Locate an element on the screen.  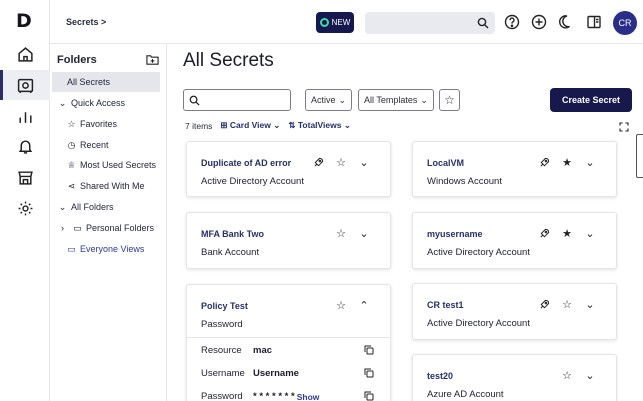
secret-name: LocalVM is located at coordinates (445, 163).